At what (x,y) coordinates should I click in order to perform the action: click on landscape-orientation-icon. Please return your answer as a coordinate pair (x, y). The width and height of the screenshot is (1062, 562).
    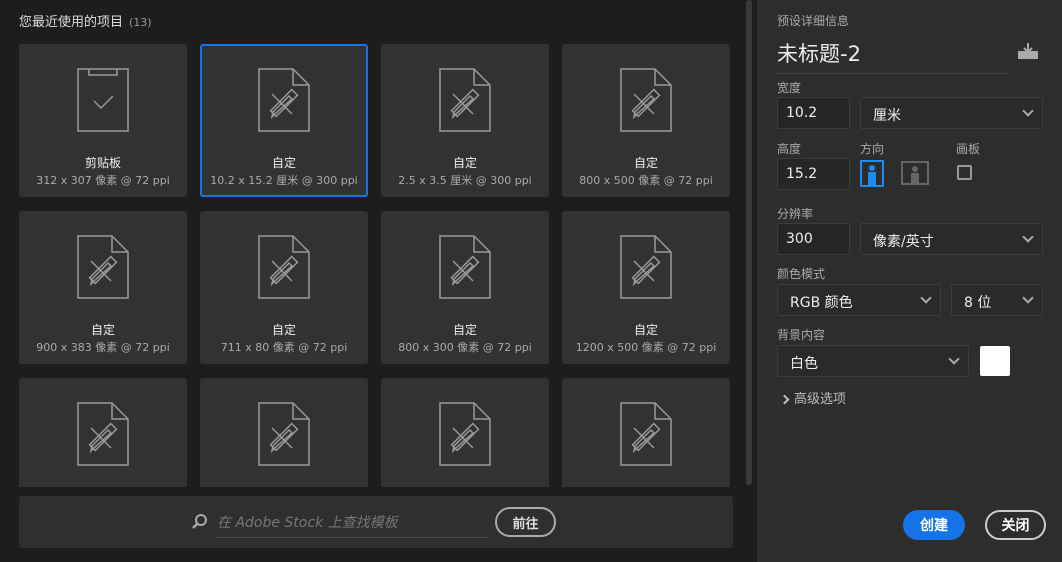
    Looking at the image, I should click on (915, 173).